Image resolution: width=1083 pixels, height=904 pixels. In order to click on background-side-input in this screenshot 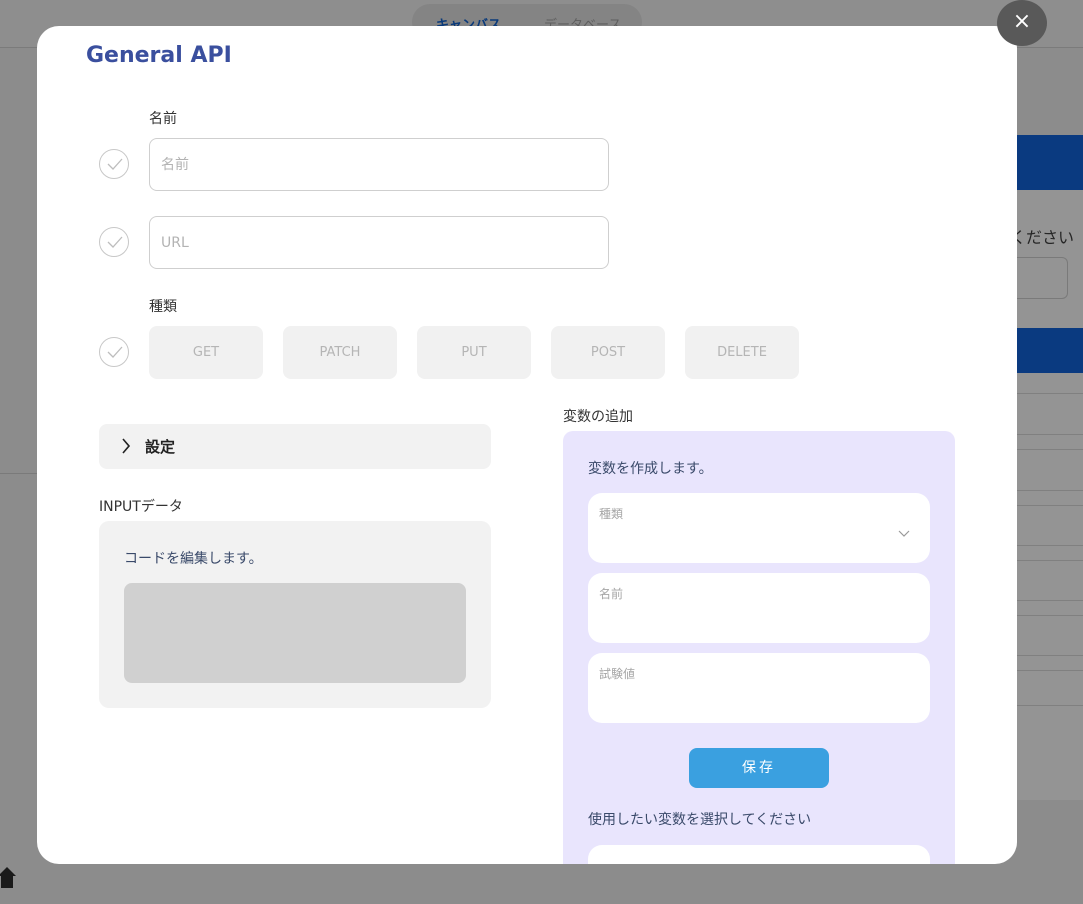, I will do `click(1042, 278)`.